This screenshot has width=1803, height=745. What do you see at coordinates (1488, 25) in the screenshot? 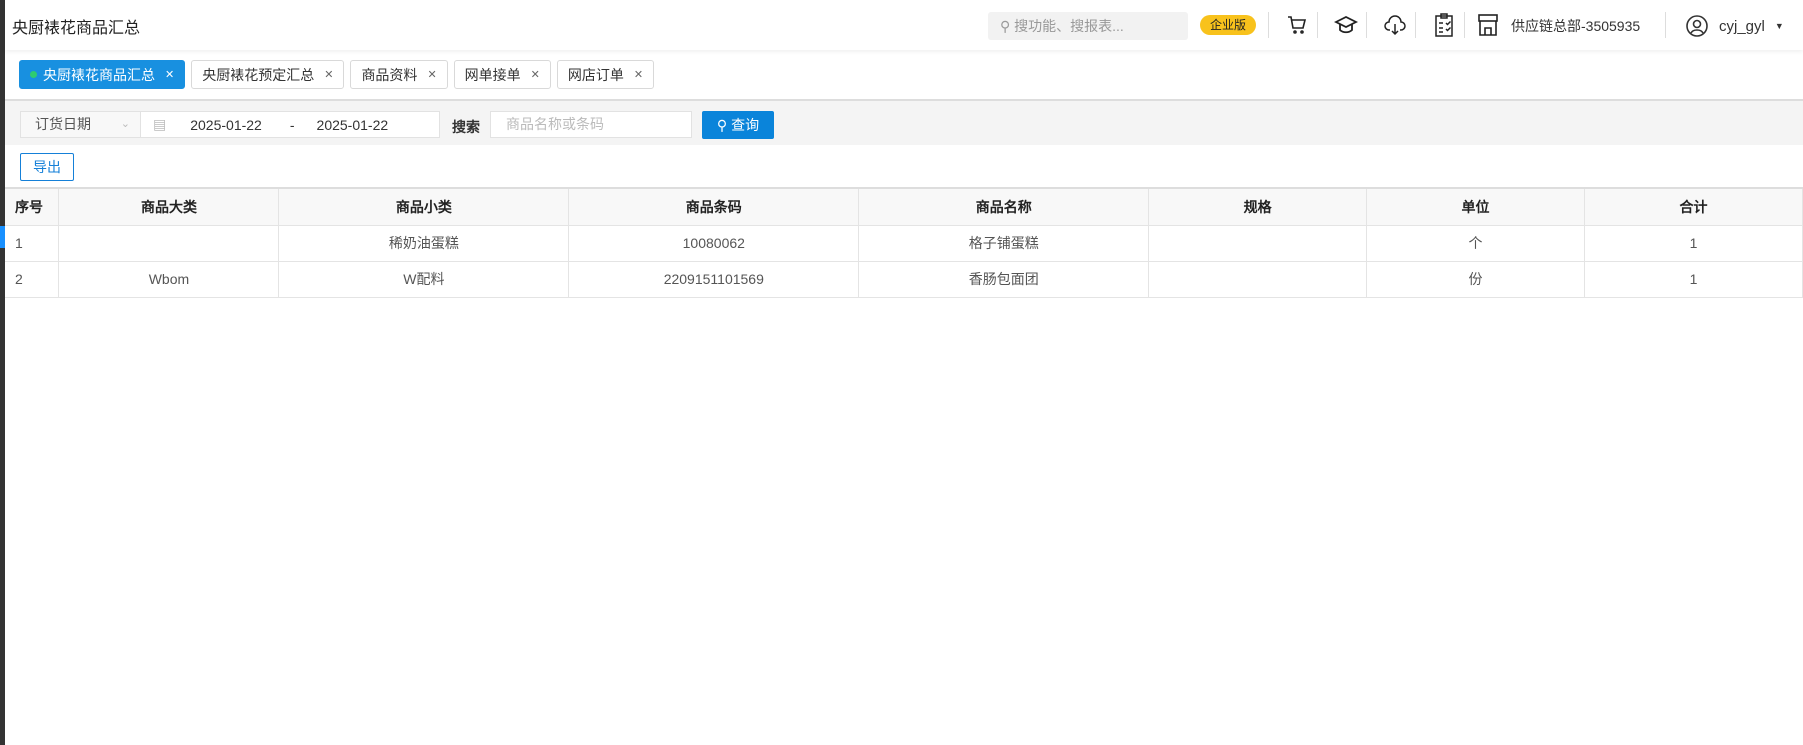
I see `store-icon` at bounding box center [1488, 25].